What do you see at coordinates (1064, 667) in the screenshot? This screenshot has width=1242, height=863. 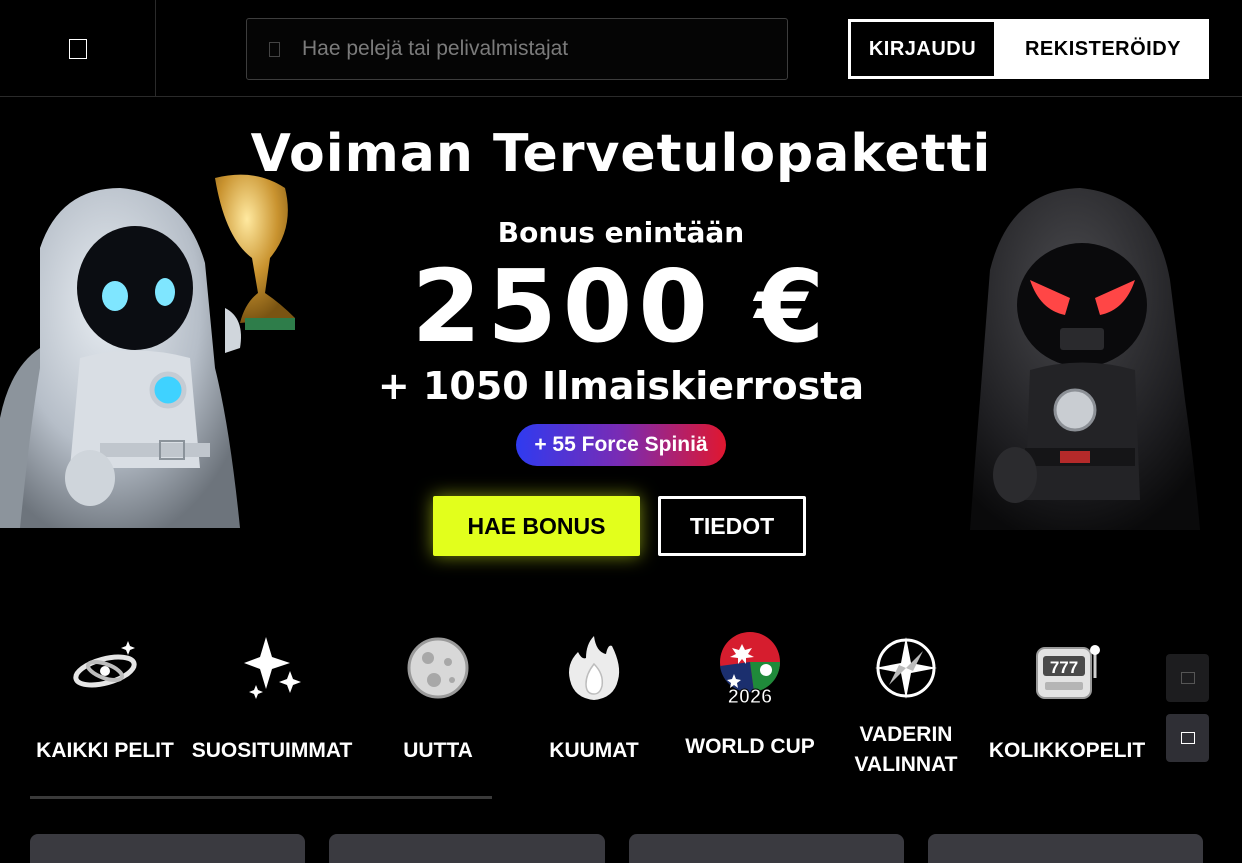 I see `slot-badge-text: 777` at bounding box center [1064, 667].